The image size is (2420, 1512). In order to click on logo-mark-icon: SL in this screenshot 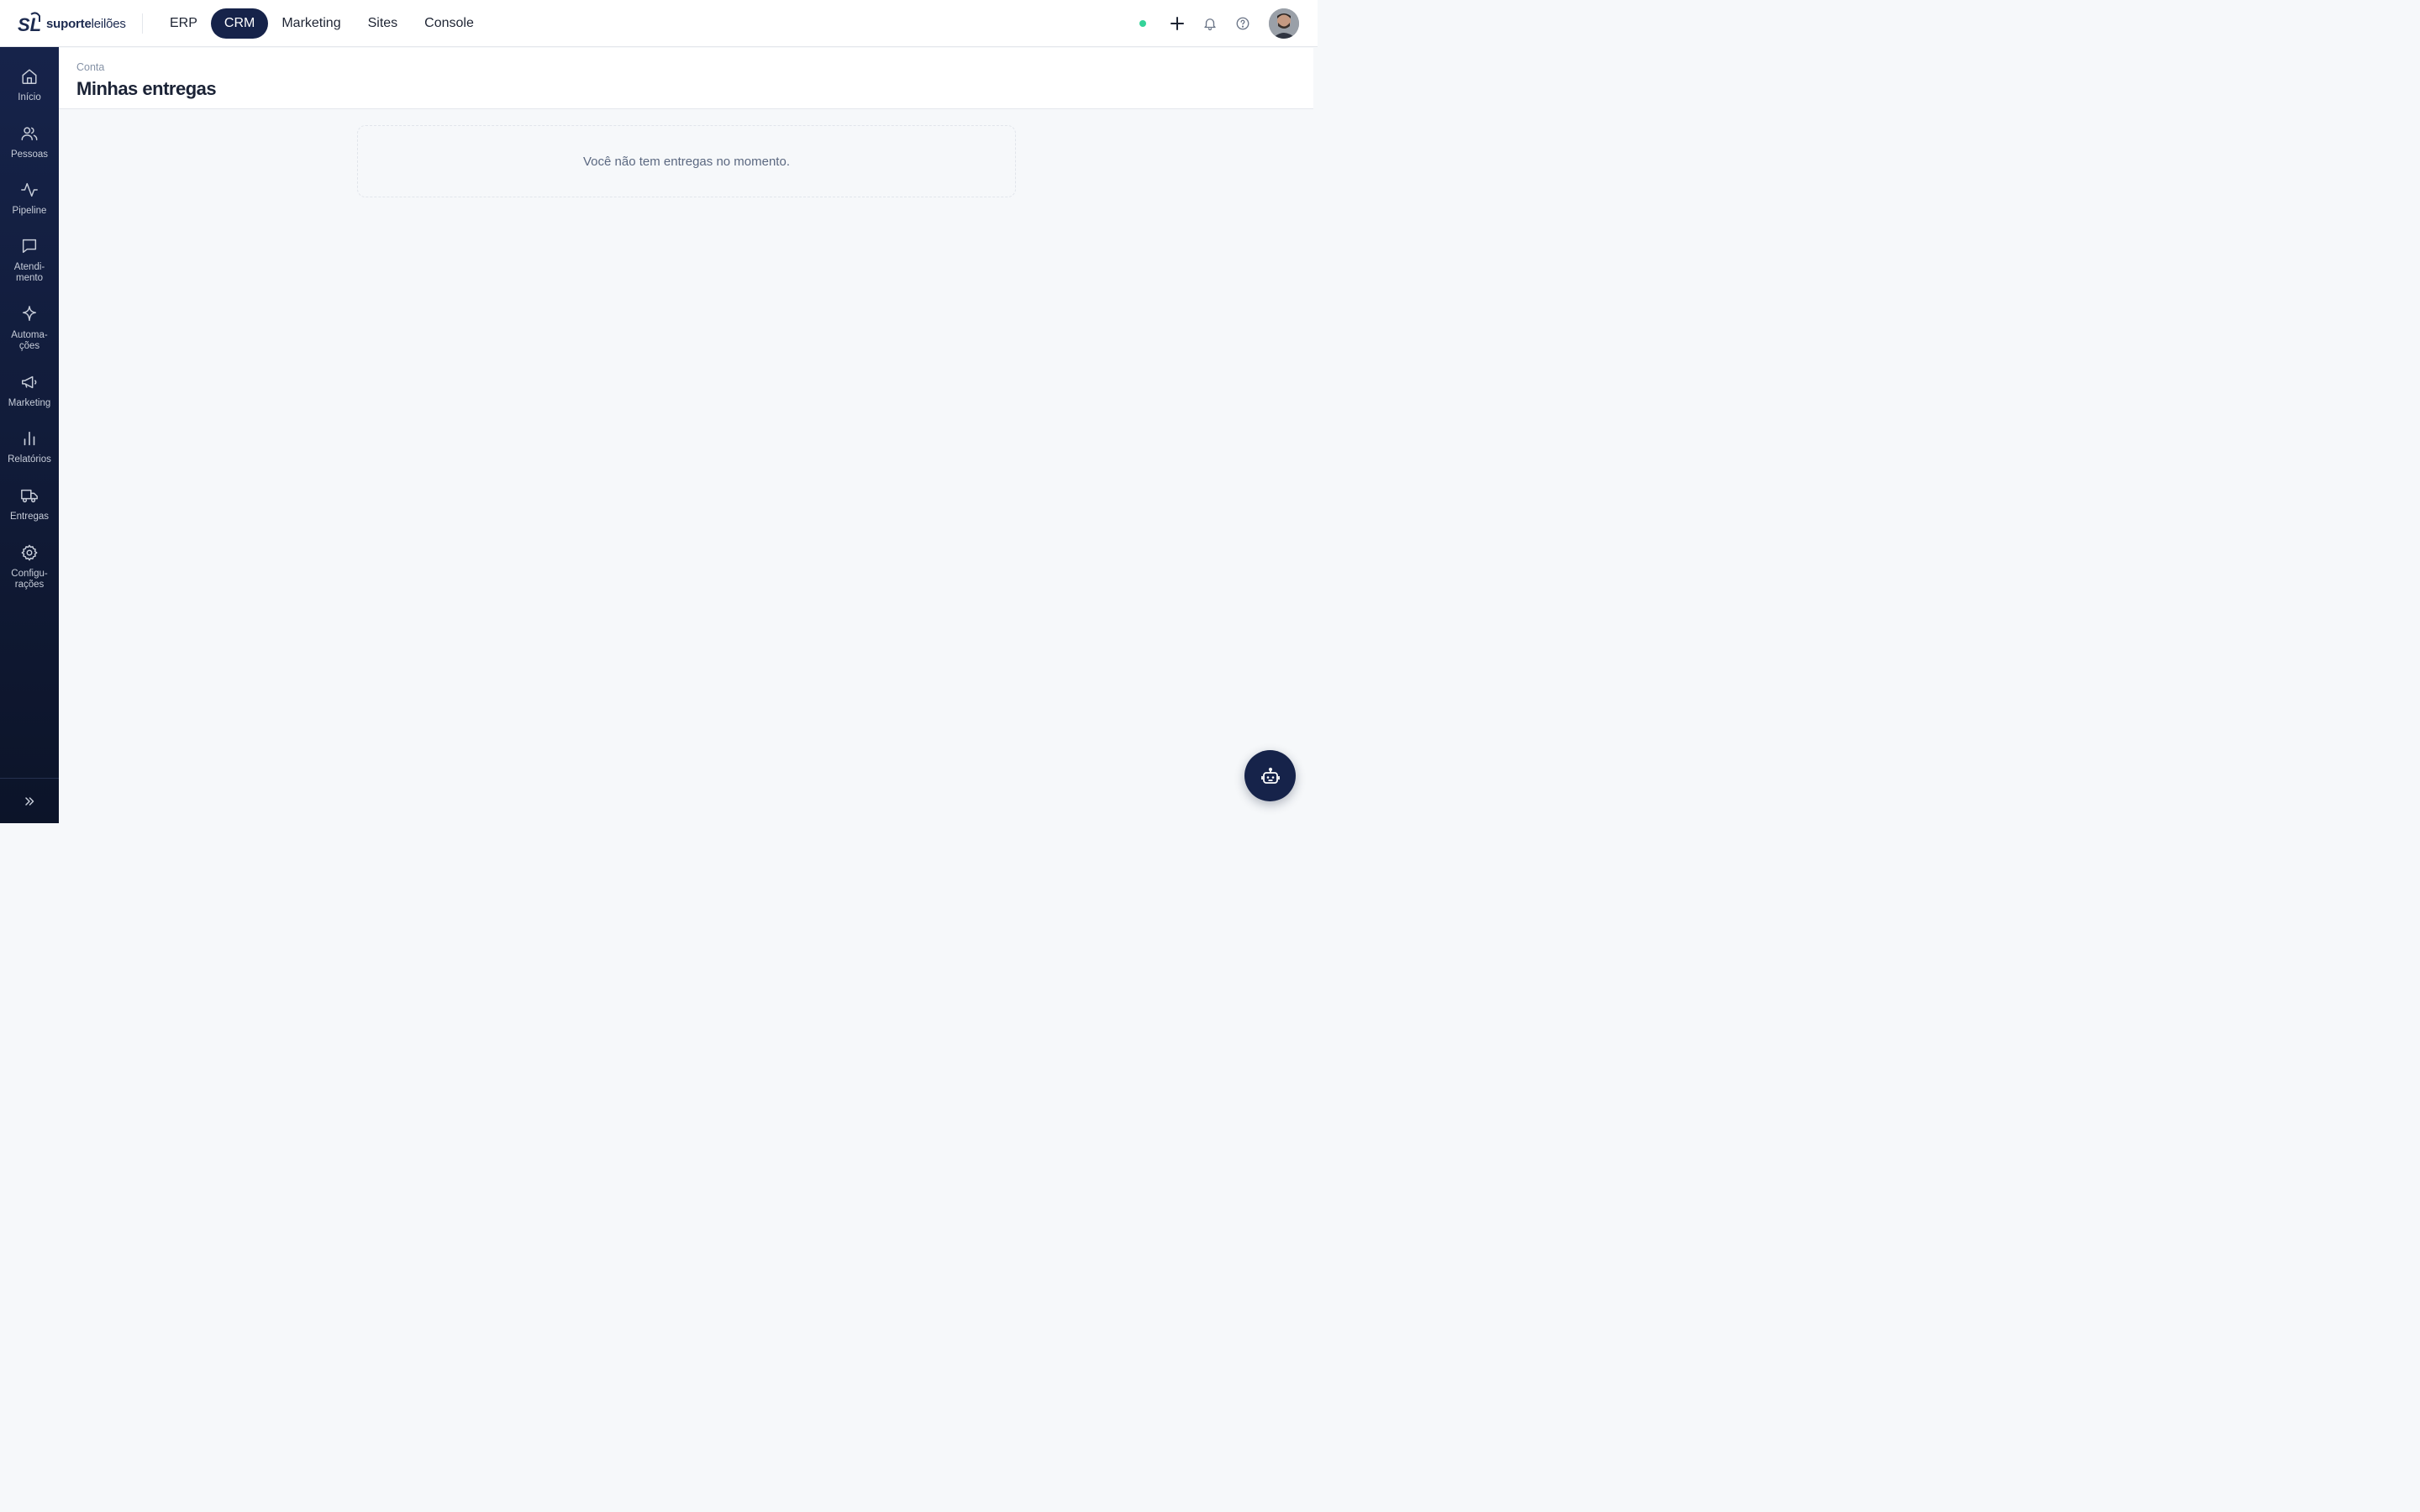, I will do `click(29, 23)`.